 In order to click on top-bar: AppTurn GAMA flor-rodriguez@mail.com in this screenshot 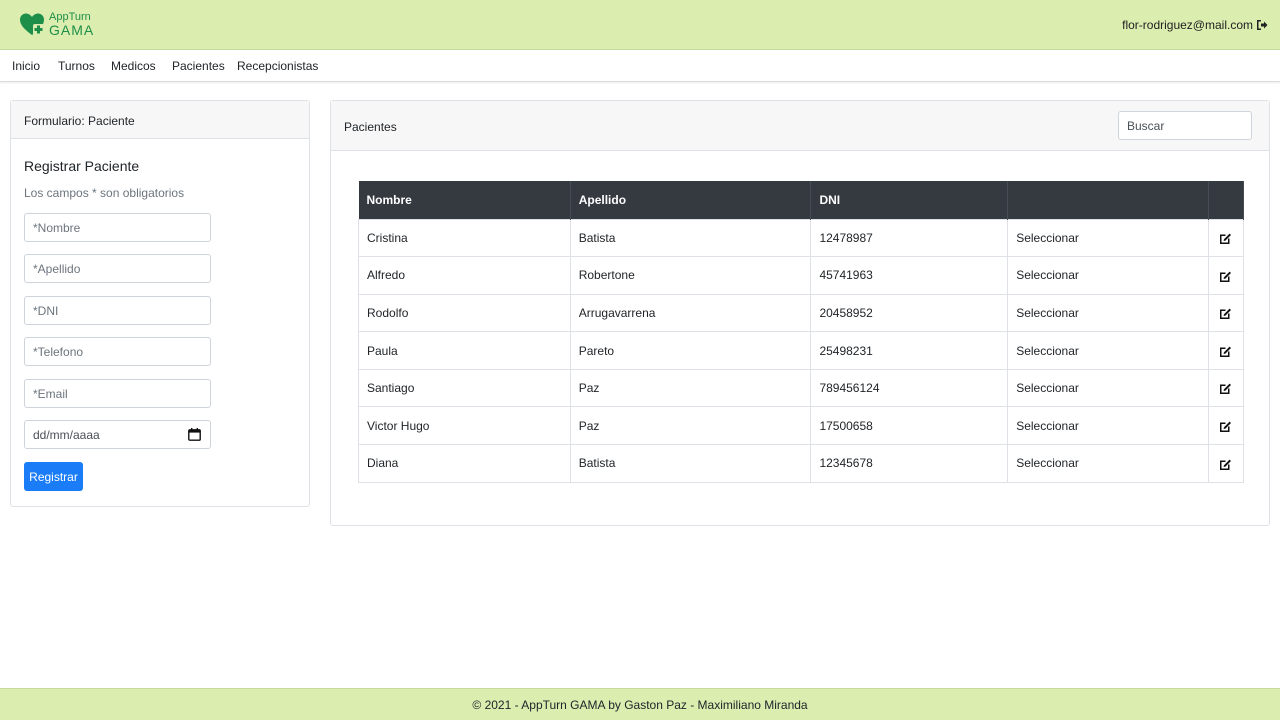, I will do `click(640, 25)`.